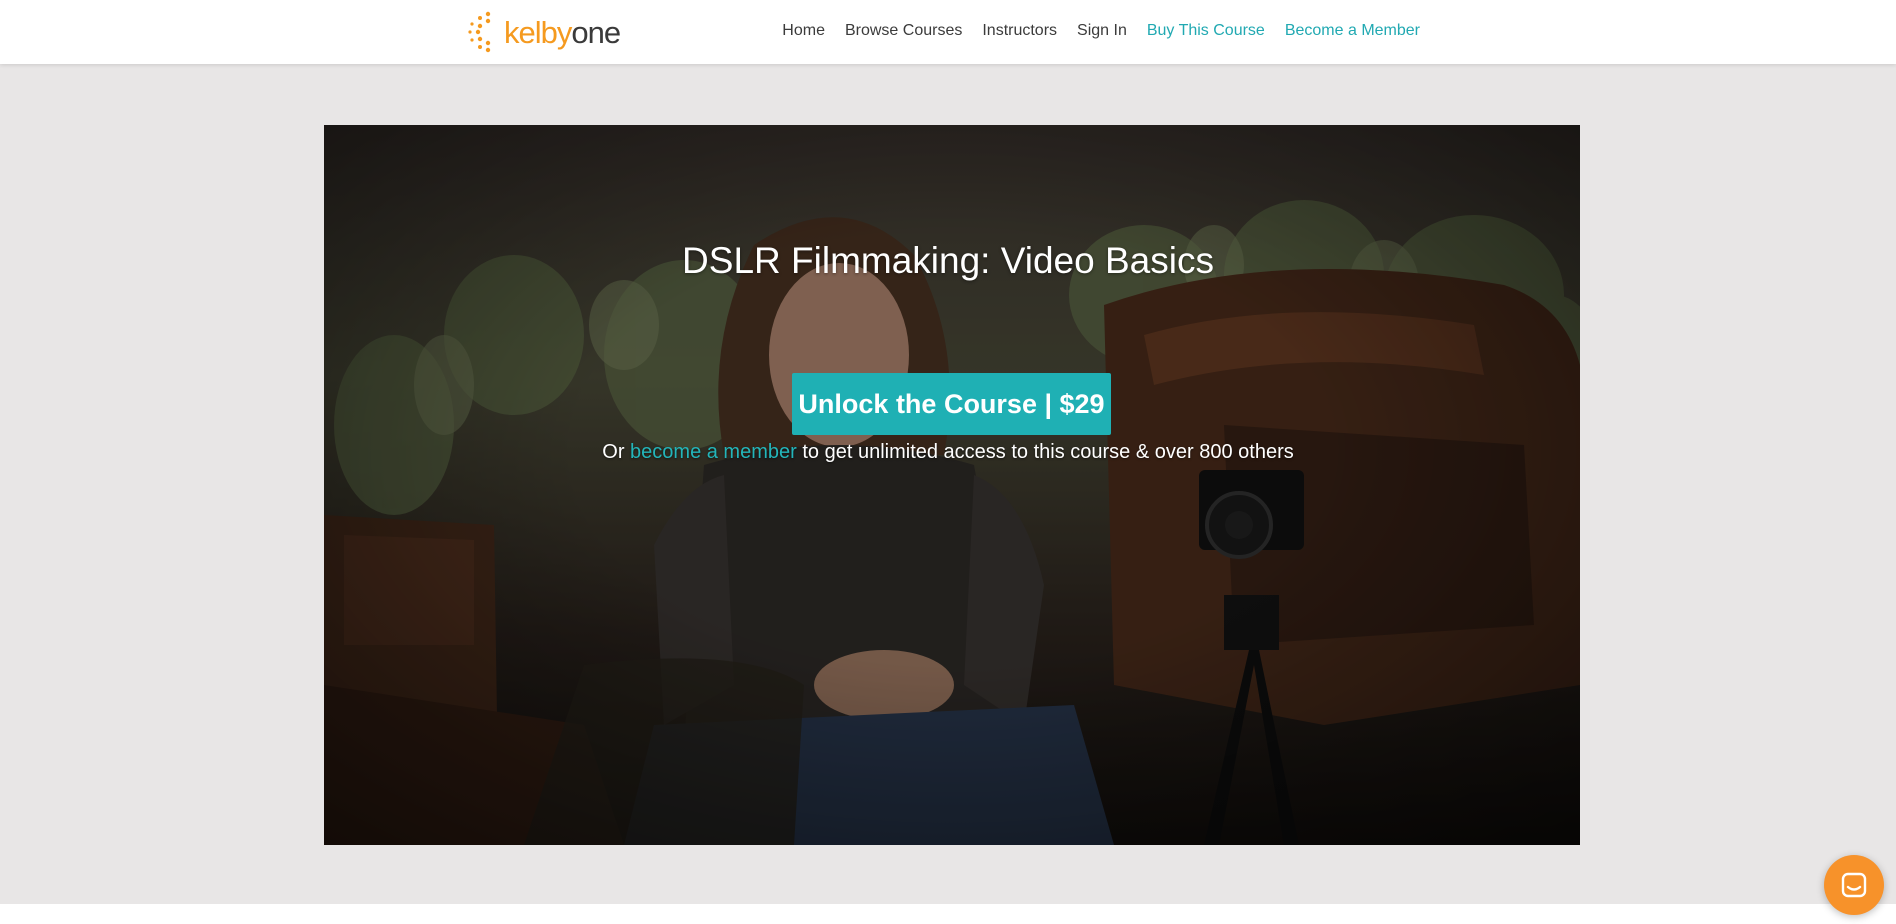 This screenshot has width=1896, height=924. Describe the element at coordinates (596, 32) in the screenshot. I see `logo-one: one` at that location.